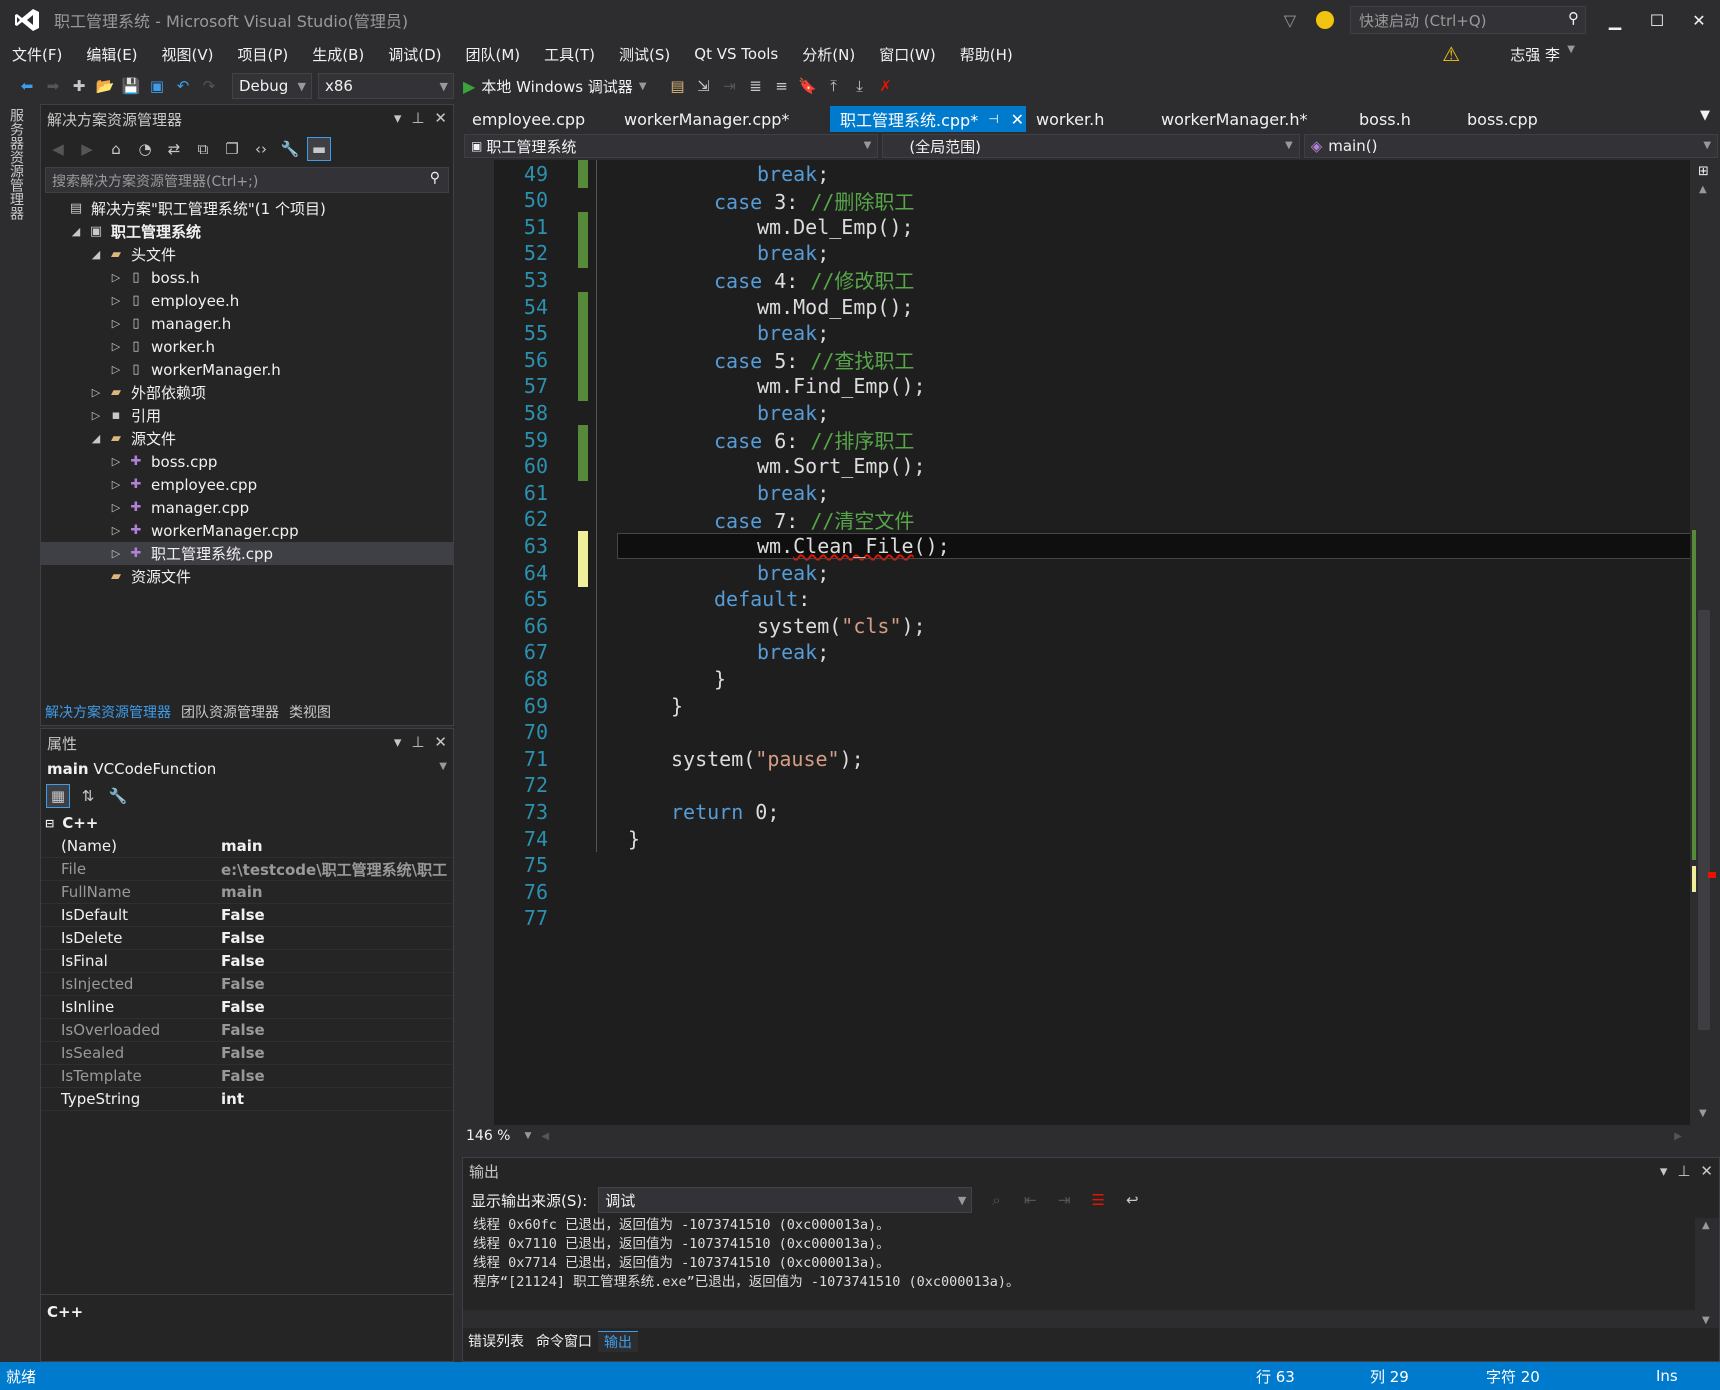 The height and width of the screenshot is (1390, 1720). What do you see at coordinates (247, 180) in the screenshot?
I see `solution-search-input: 搜索解决方案资源管理器(Ctrl+;) ⚲` at bounding box center [247, 180].